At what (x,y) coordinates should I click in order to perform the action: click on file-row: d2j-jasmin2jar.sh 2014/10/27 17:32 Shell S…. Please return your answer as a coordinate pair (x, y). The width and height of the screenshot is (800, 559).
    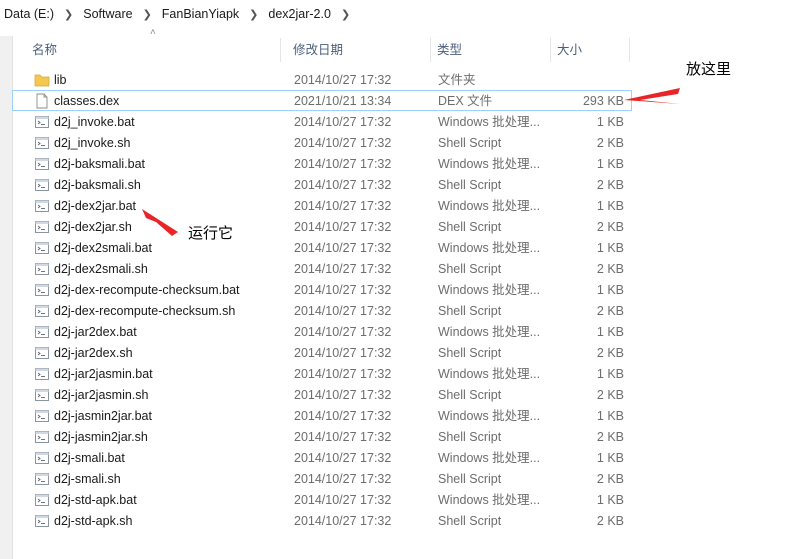
    Looking at the image, I should click on (322, 436).